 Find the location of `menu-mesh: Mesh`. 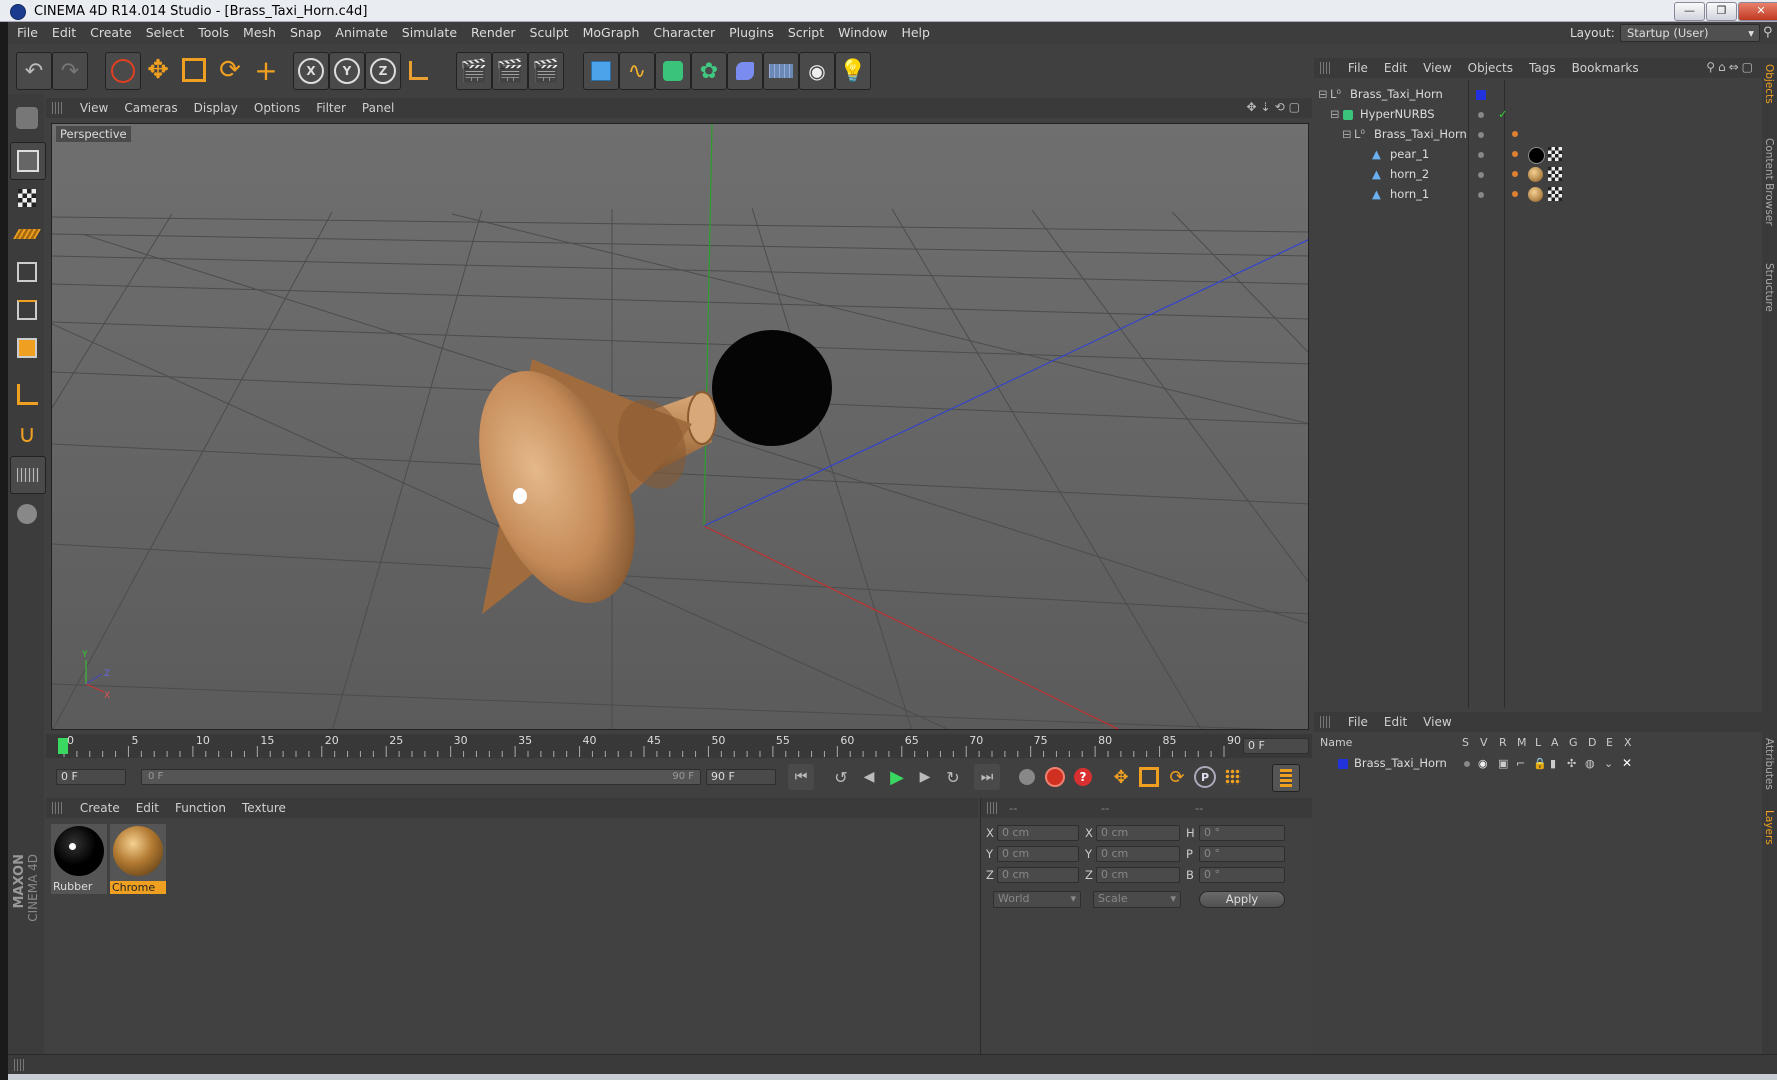

menu-mesh: Mesh is located at coordinates (259, 33).